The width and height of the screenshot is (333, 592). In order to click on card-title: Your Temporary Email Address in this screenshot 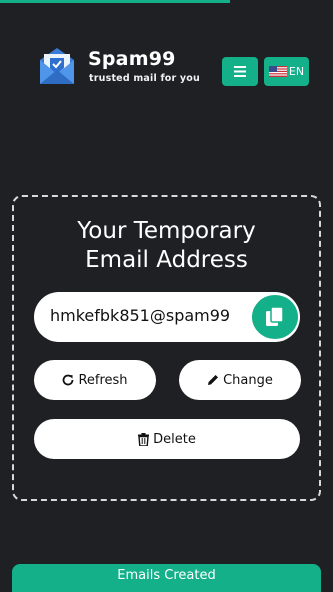, I will do `click(166, 245)`.